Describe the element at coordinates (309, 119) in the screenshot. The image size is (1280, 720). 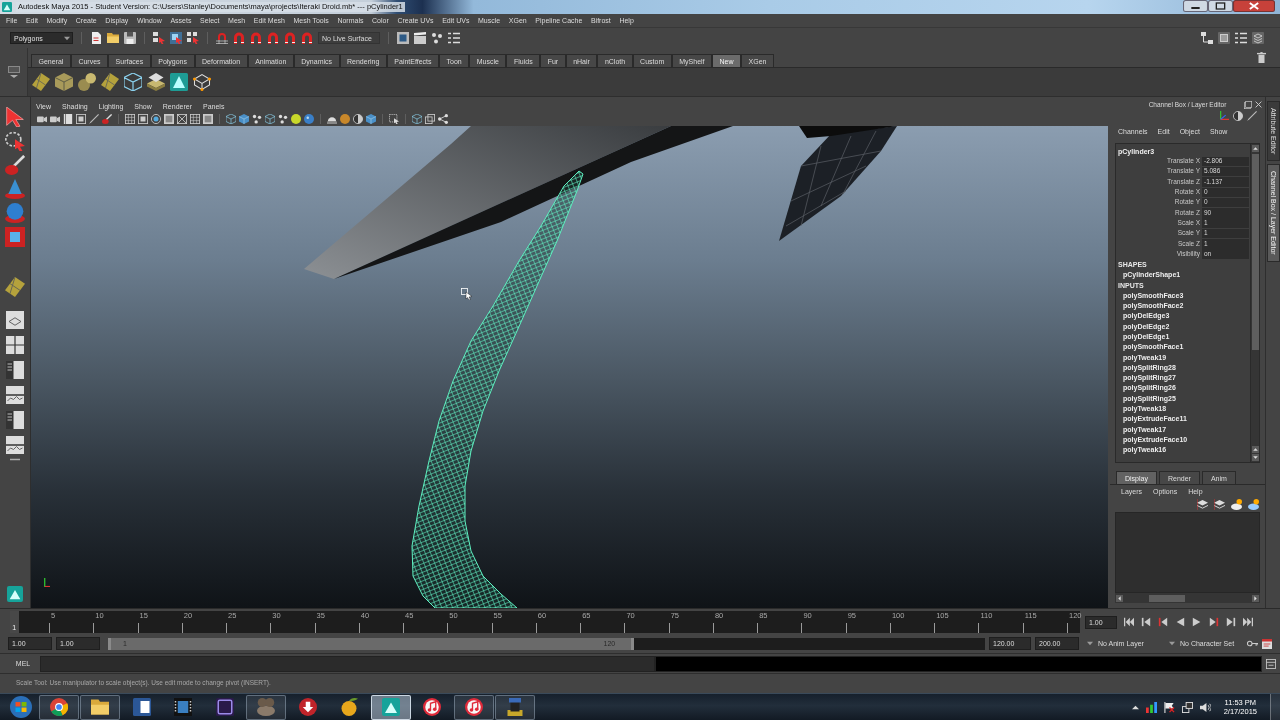
I see `sphere-icon` at that location.